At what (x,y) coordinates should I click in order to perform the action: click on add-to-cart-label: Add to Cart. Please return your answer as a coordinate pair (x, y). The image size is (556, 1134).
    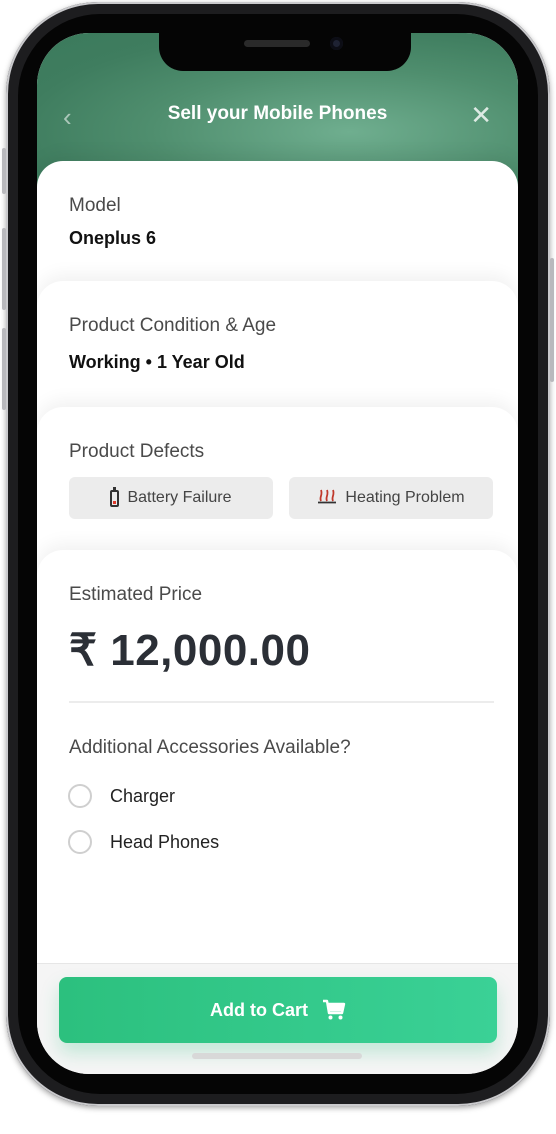
    Looking at the image, I should click on (259, 1009).